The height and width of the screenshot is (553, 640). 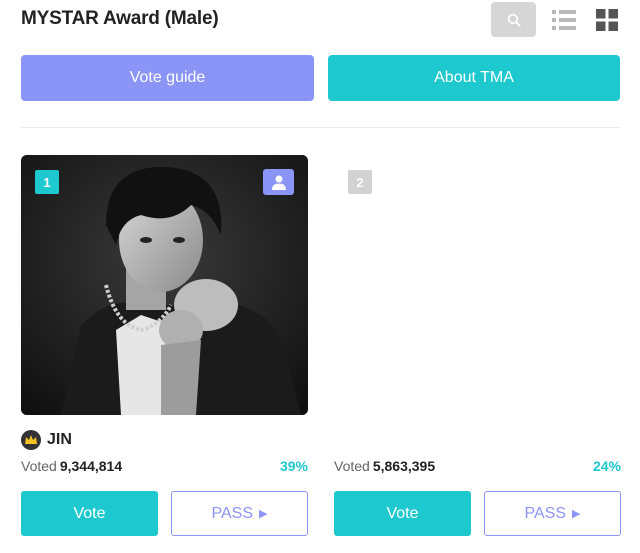 What do you see at coordinates (404, 466) in the screenshot?
I see `vote-count: 5,863,395` at bounding box center [404, 466].